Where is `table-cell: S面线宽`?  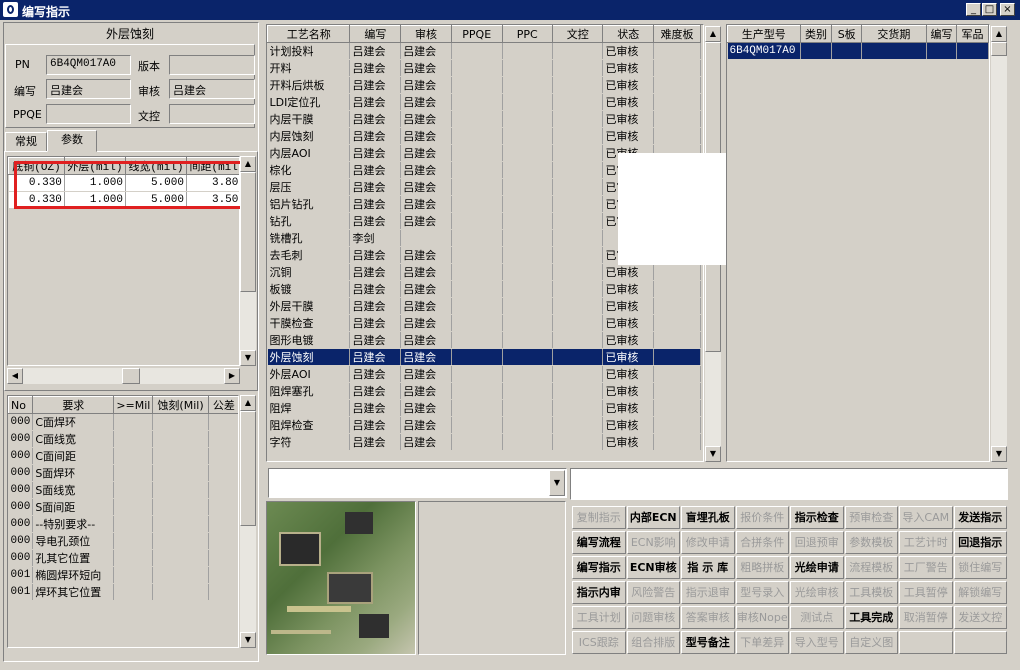
table-cell: S面线宽 is located at coordinates (73, 490).